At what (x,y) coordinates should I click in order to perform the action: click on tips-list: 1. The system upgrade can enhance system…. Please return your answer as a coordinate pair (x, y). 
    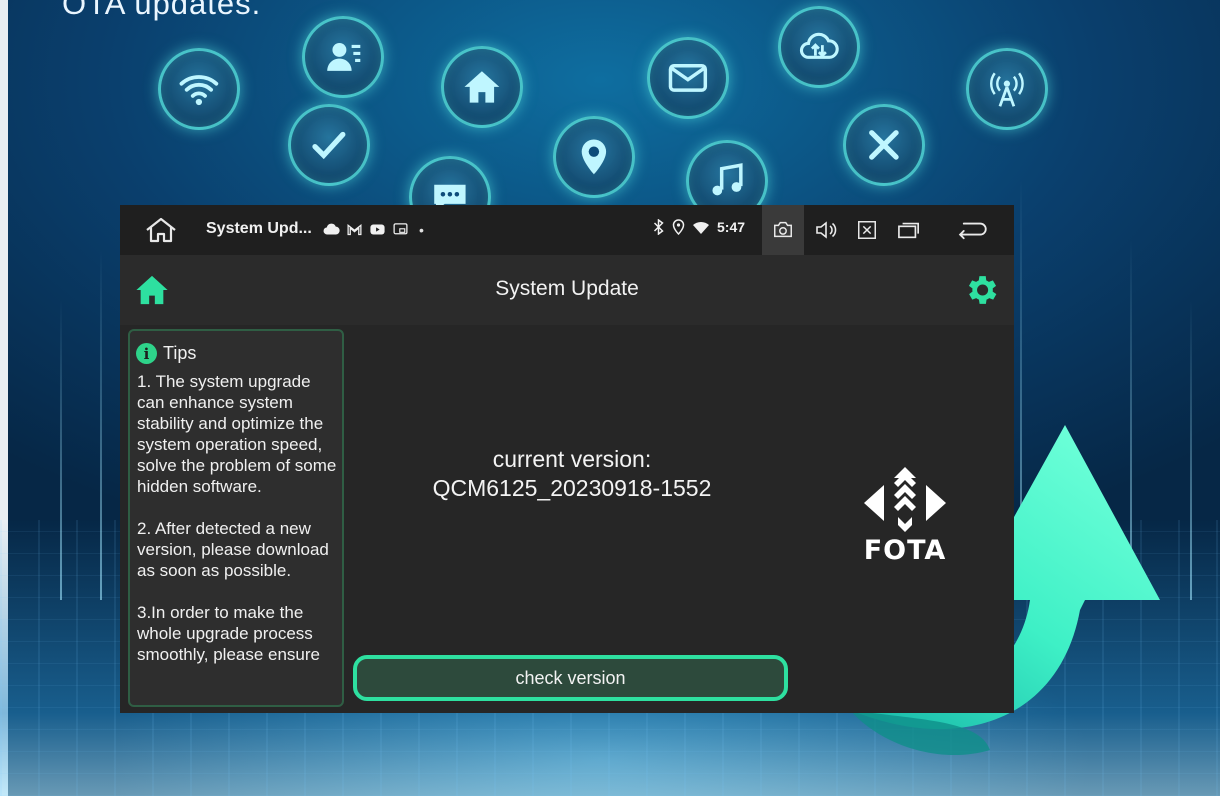
    Looking at the image, I should click on (239, 528).